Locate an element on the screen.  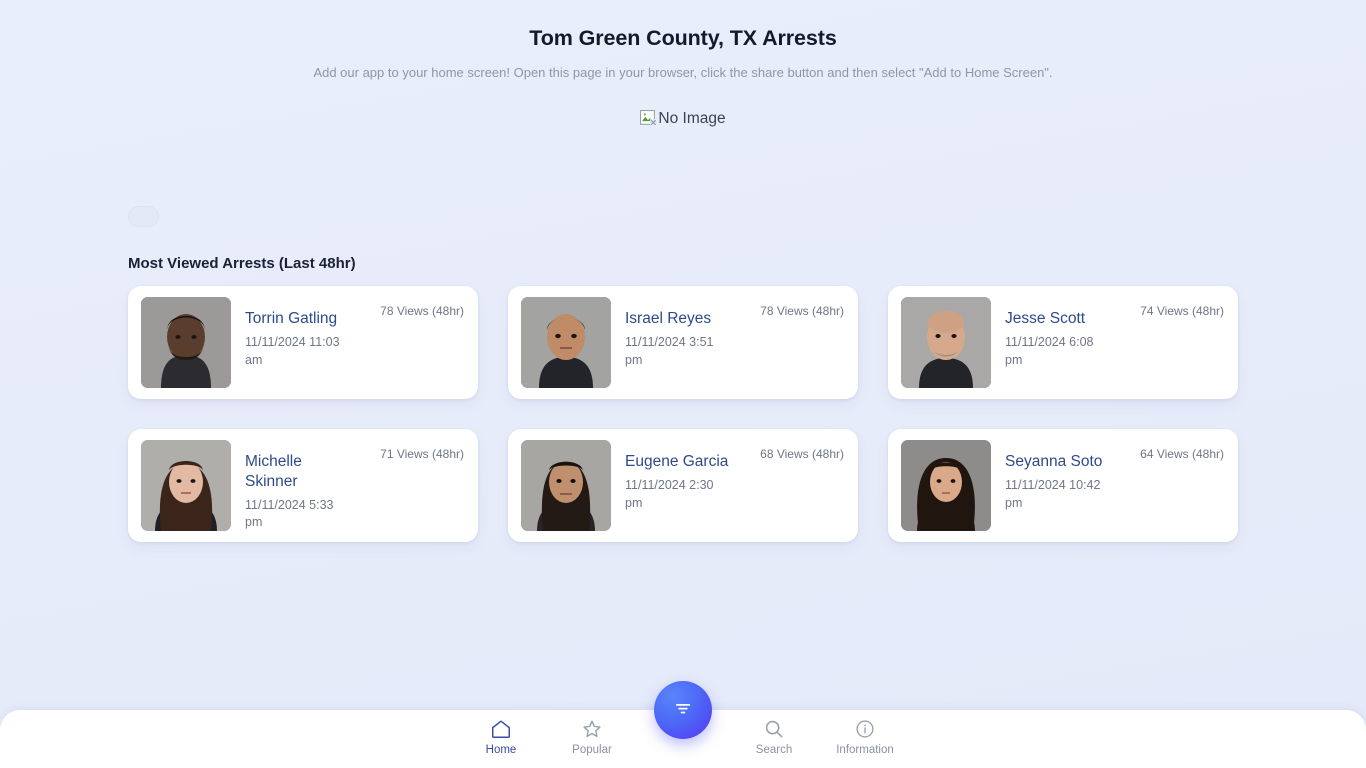
search-icon is located at coordinates (774, 729).